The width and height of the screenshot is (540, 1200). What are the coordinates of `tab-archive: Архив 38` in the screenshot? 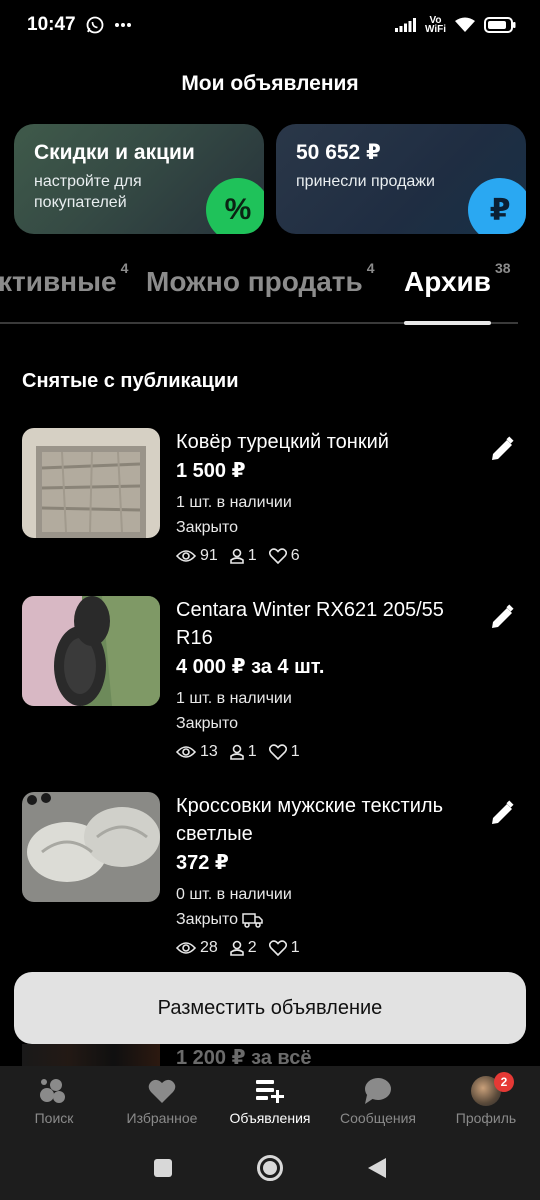 It's located at (457, 279).